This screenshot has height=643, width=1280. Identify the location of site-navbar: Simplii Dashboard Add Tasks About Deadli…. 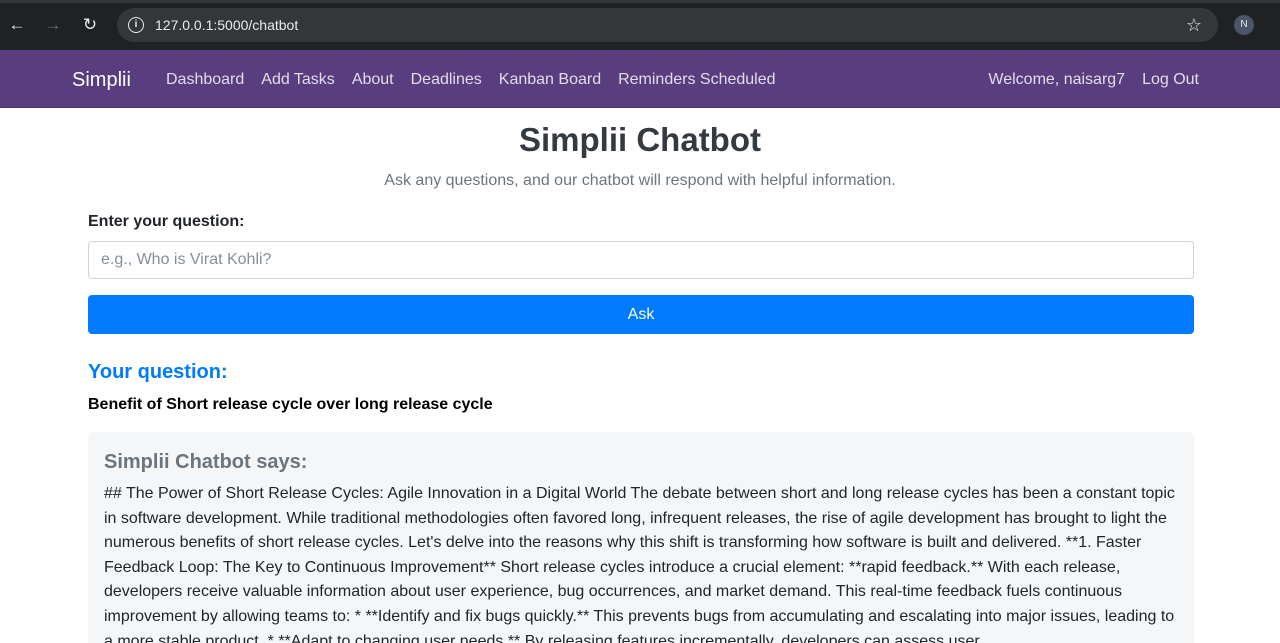
(640, 79).